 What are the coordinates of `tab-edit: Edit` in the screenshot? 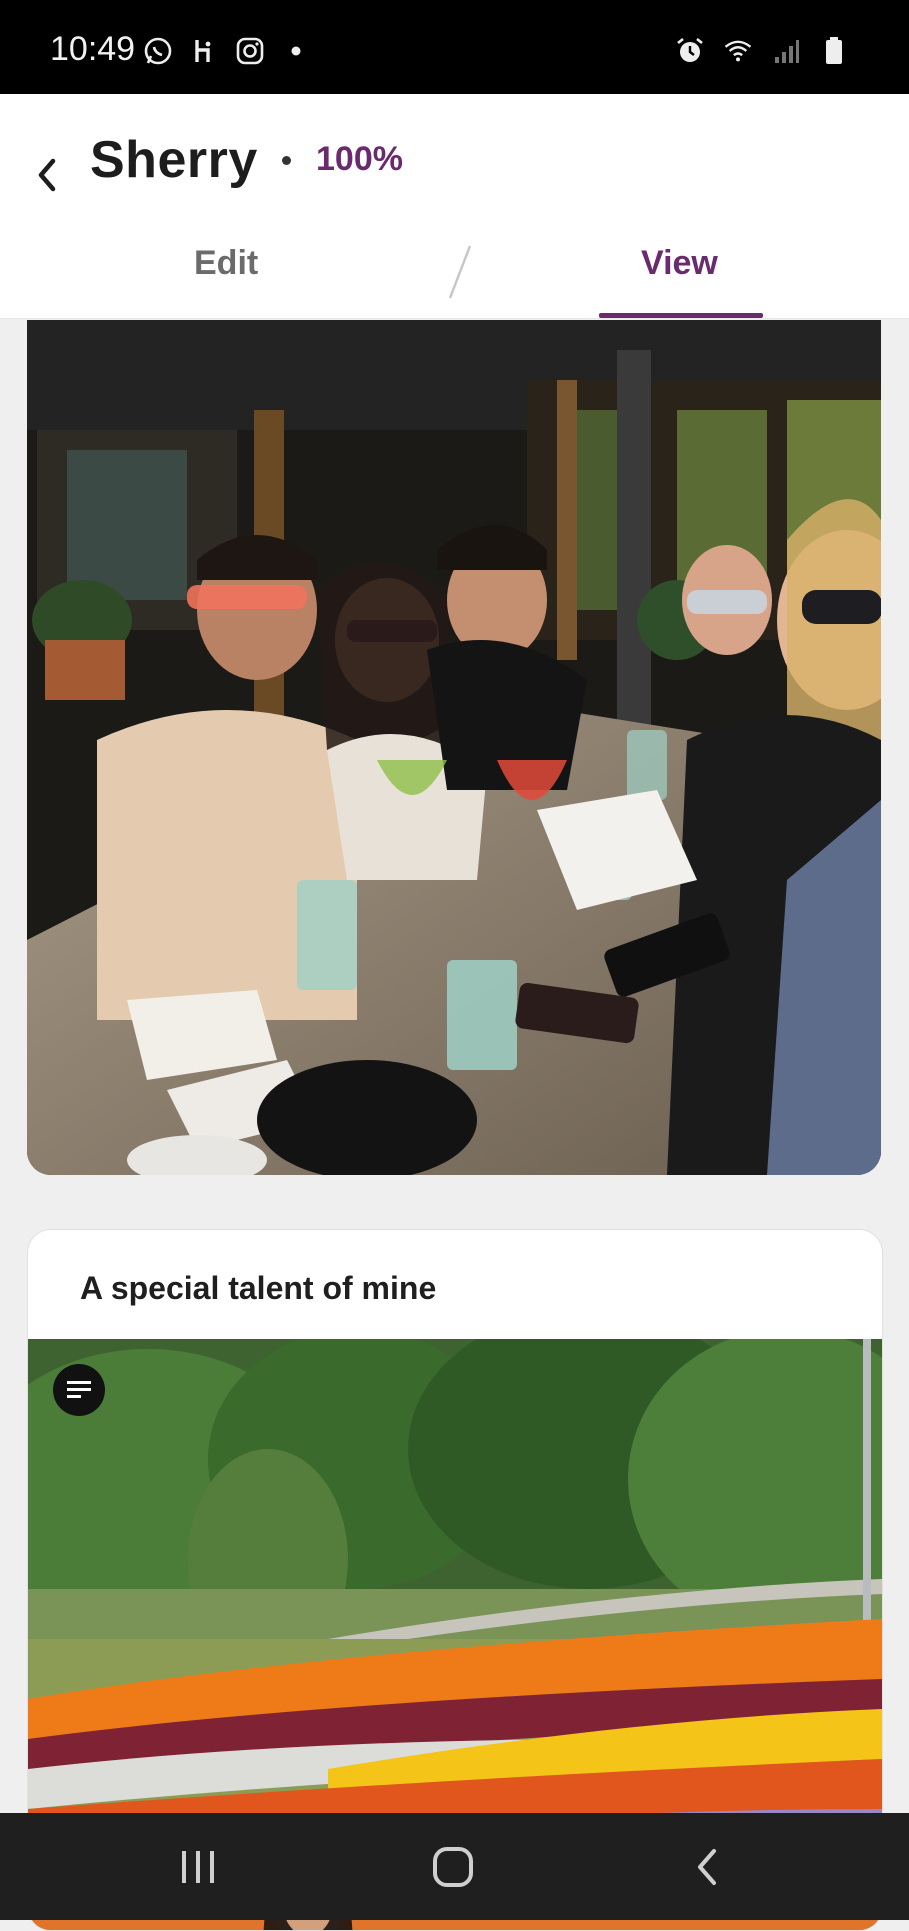 It's located at (226, 263).